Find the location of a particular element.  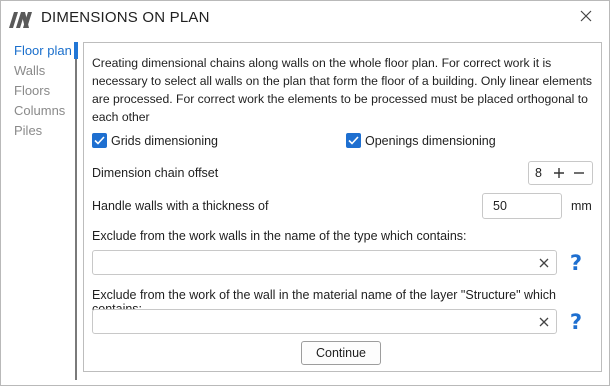

continue-button: Continue is located at coordinates (341, 353).